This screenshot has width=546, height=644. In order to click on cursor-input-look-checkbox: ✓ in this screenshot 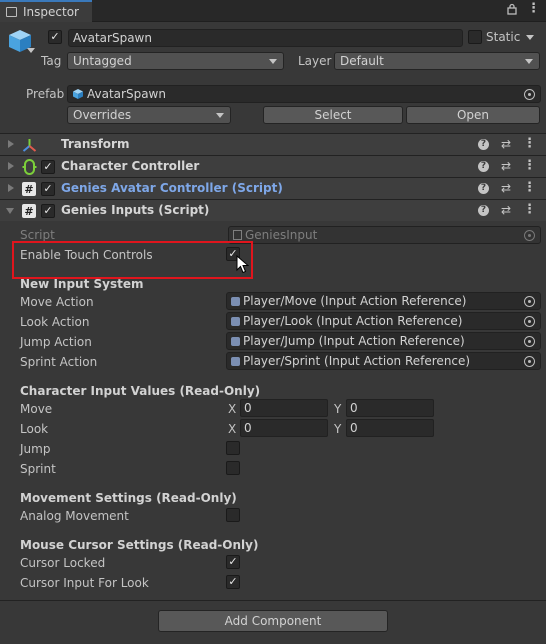, I will do `click(233, 582)`.